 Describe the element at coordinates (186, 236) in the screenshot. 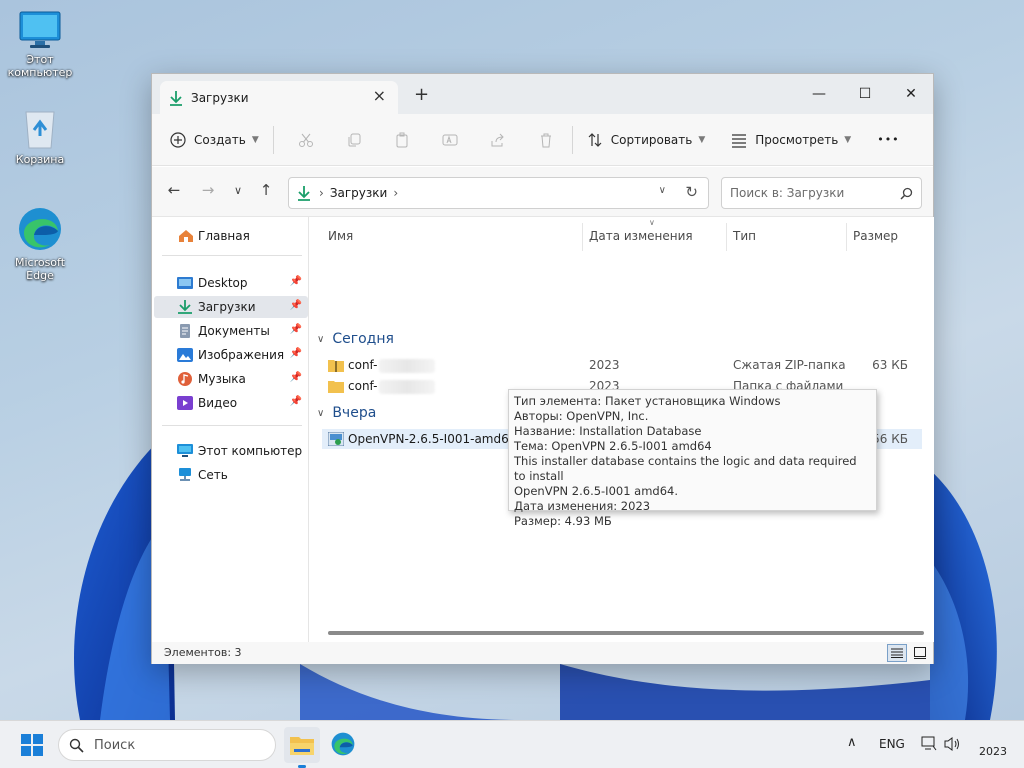

I see `home-icon` at that location.